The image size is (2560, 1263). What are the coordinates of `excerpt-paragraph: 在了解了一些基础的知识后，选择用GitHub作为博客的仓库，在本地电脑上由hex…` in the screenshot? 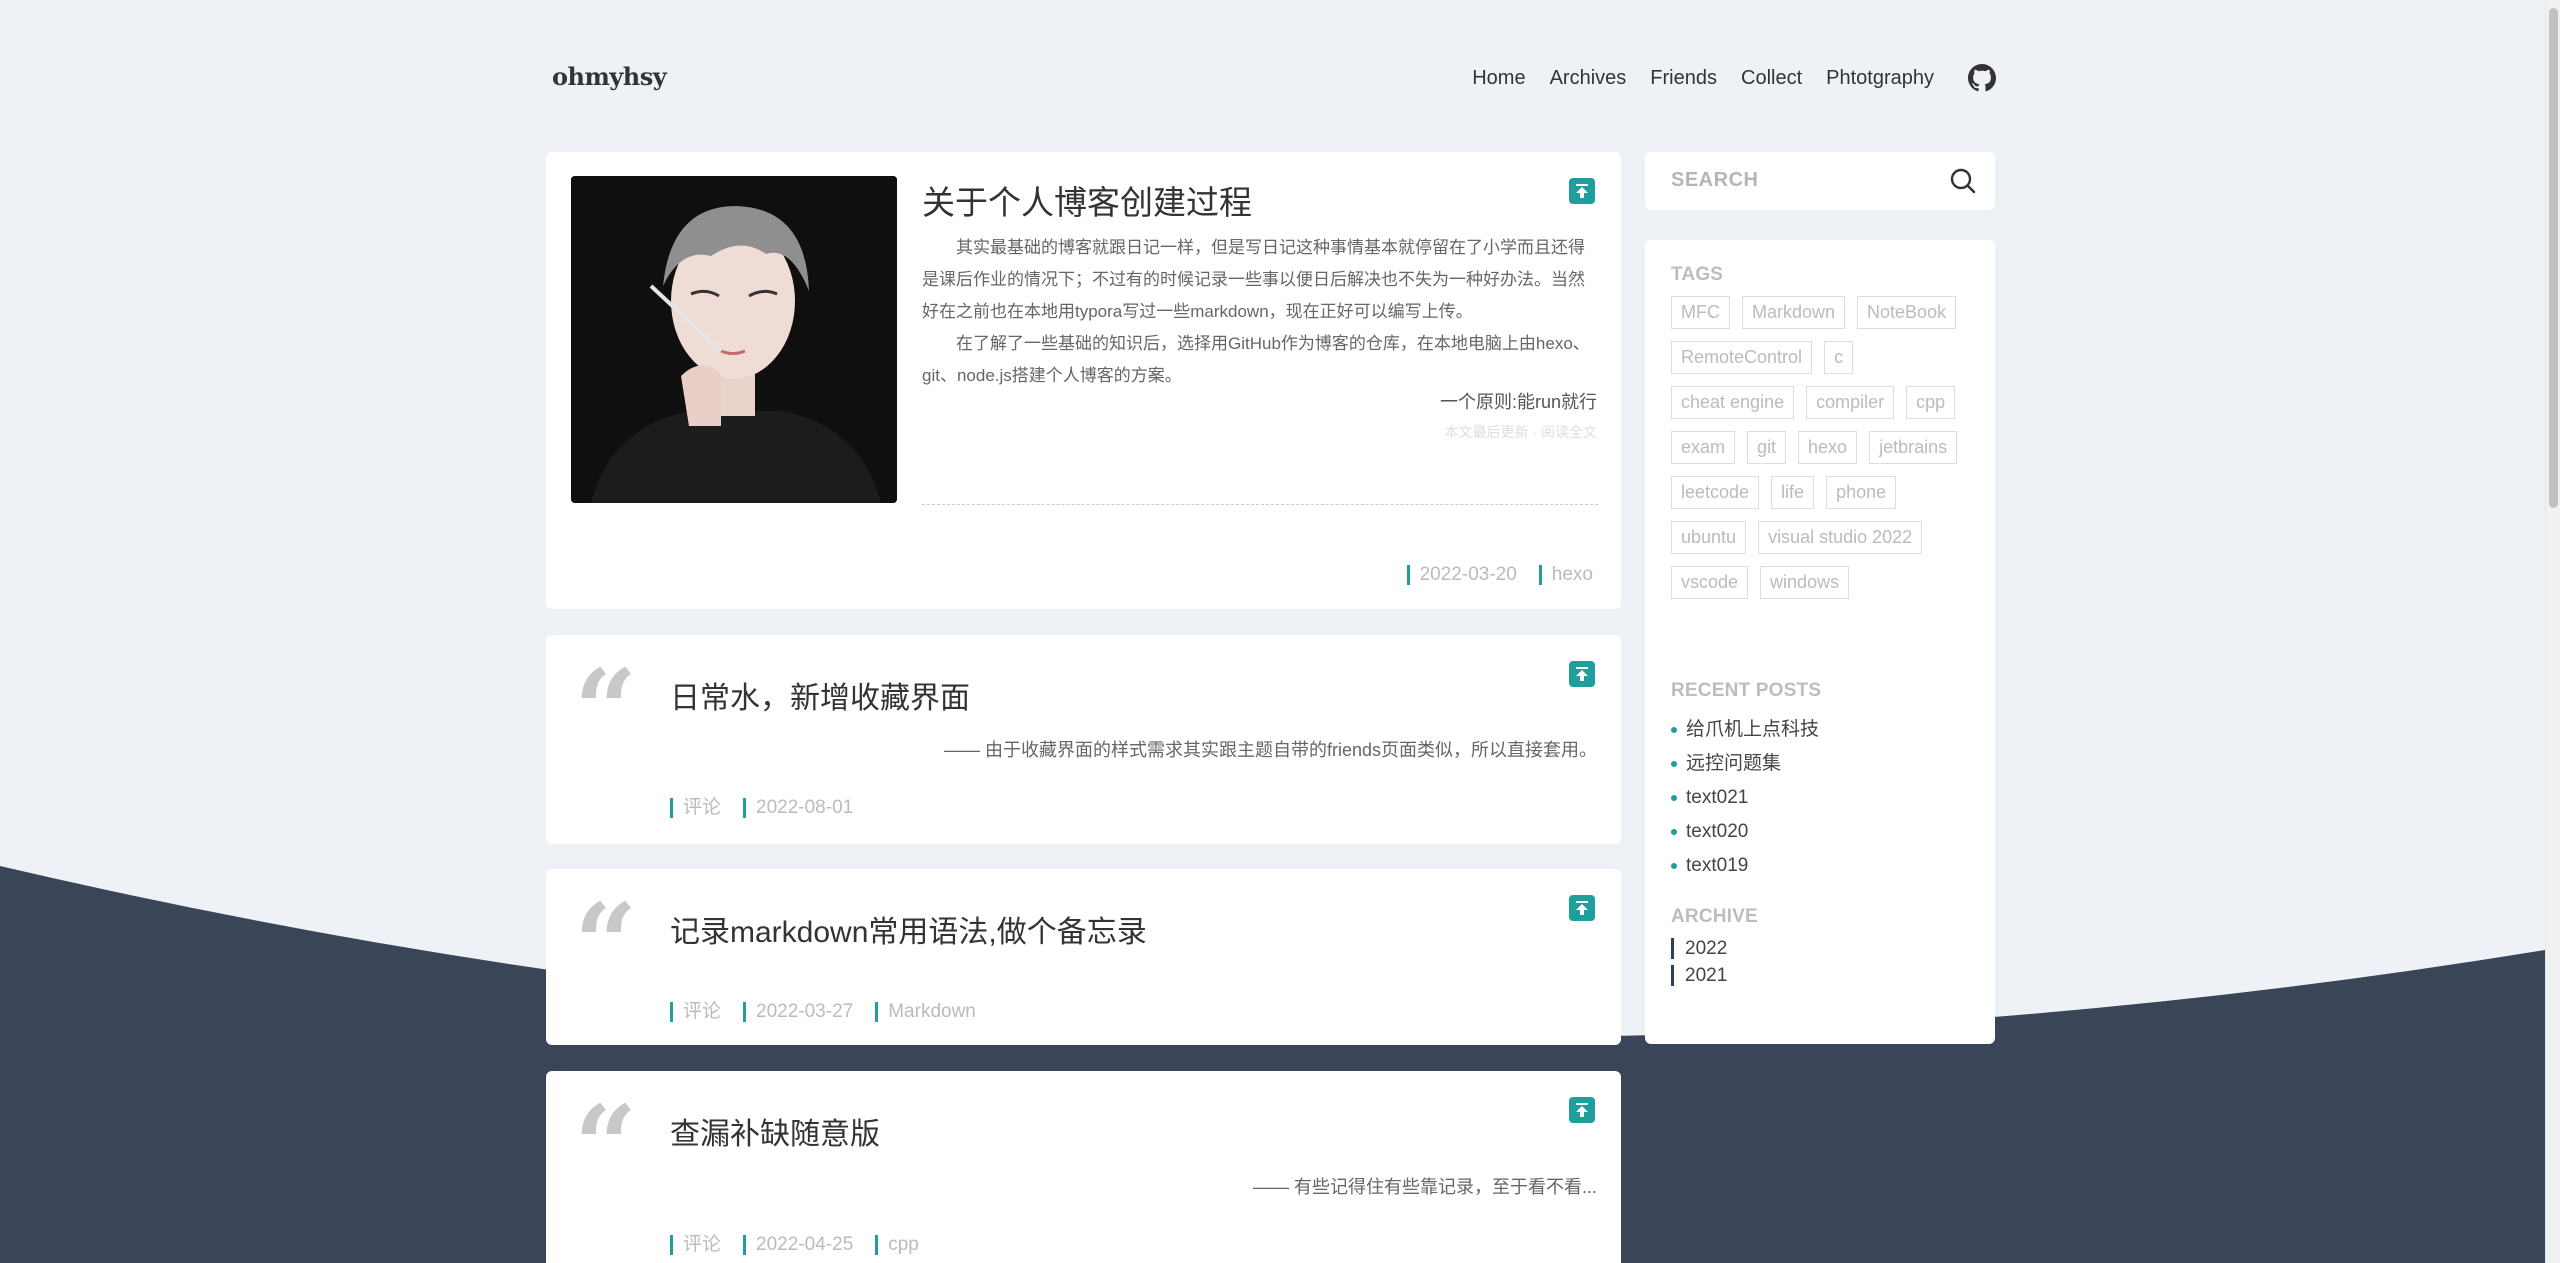 It's located at (1256, 359).